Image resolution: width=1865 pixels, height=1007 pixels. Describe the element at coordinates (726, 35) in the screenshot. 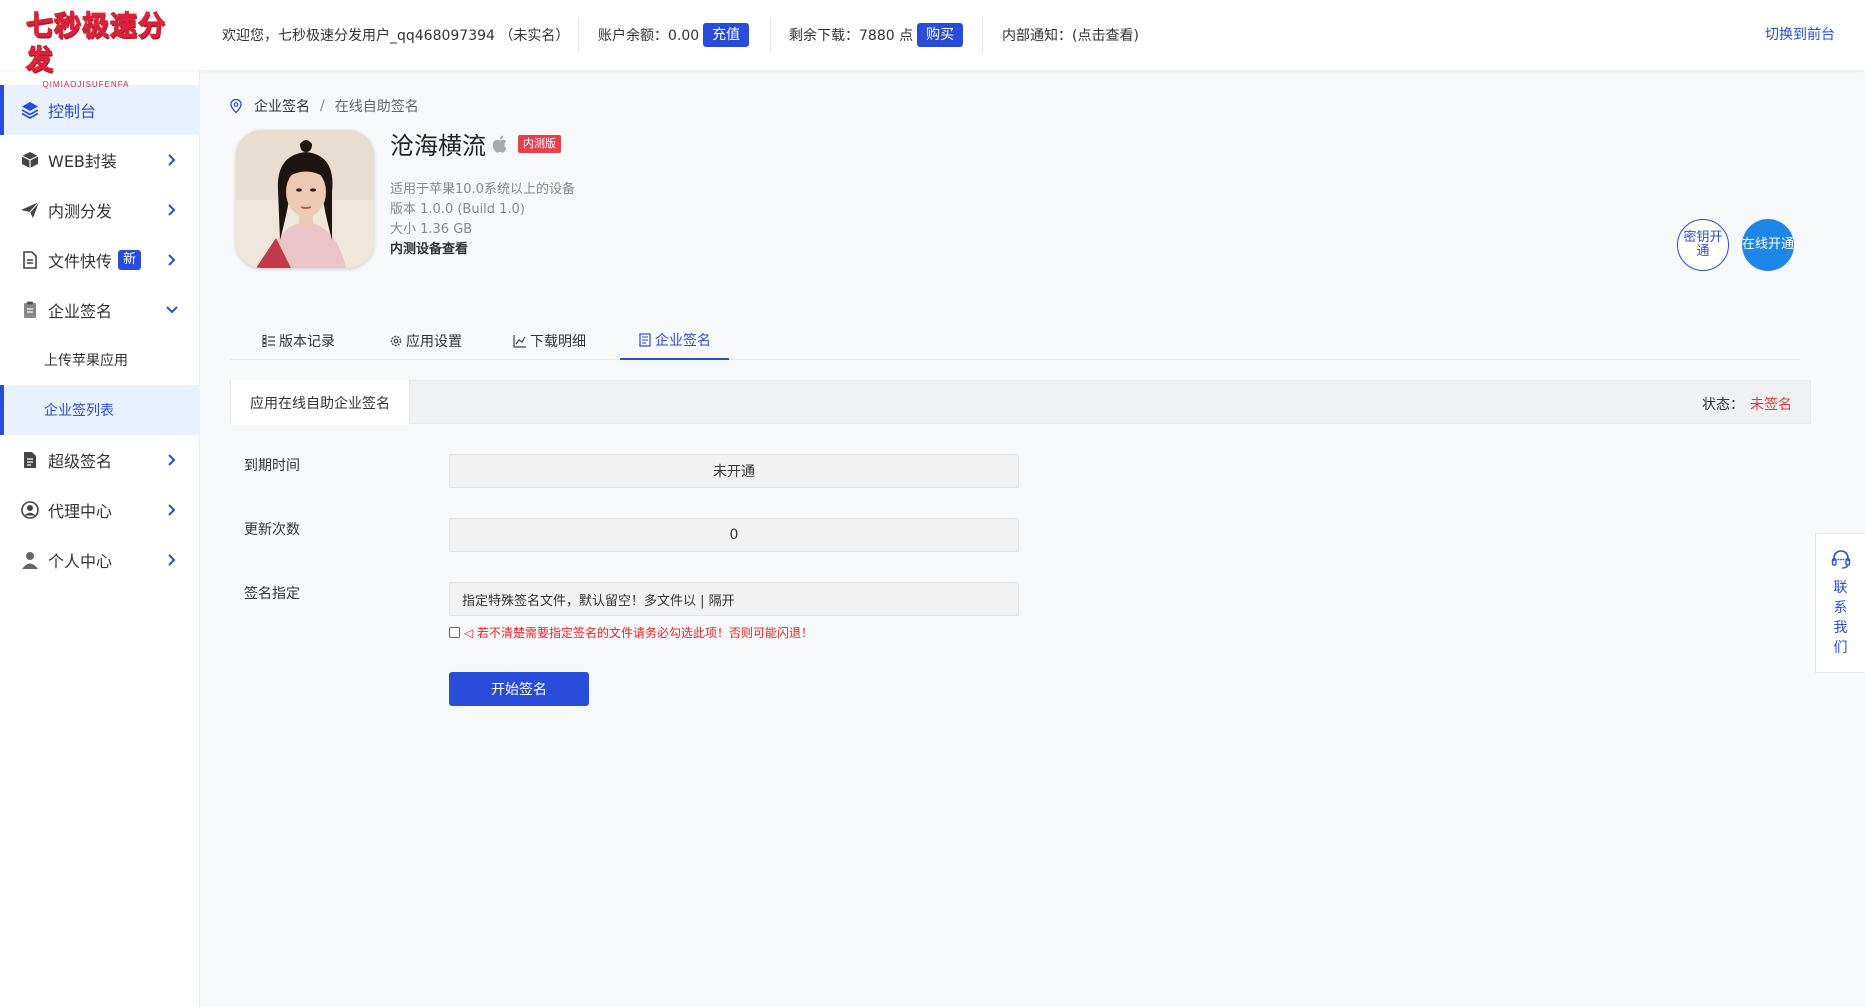

I see `recharge-button: 充值` at that location.